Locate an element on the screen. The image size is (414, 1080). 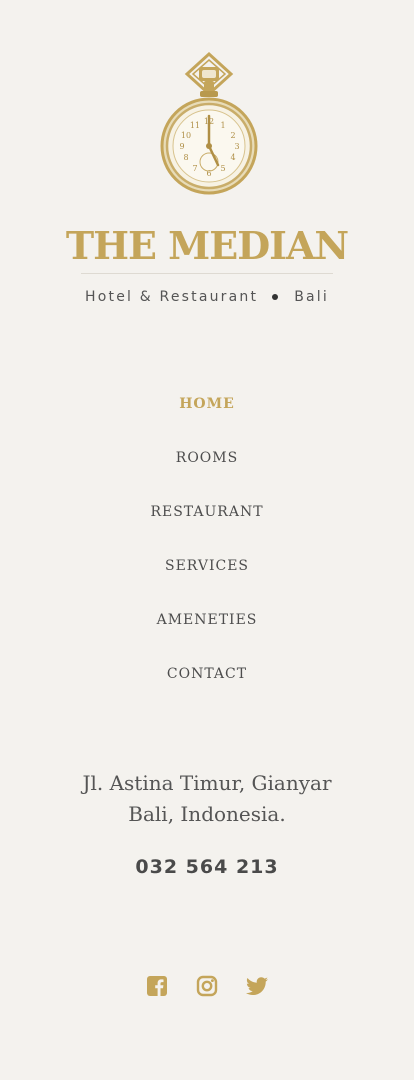
nav-item-restaurant: RESTAURANT is located at coordinates (207, 523).